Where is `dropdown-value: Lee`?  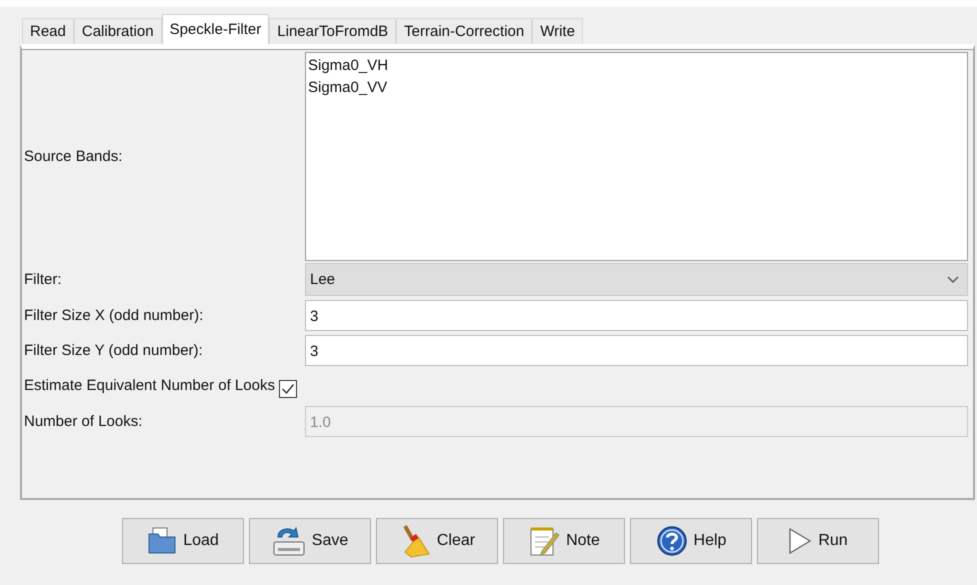 dropdown-value: Lee is located at coordinates (323, 279).